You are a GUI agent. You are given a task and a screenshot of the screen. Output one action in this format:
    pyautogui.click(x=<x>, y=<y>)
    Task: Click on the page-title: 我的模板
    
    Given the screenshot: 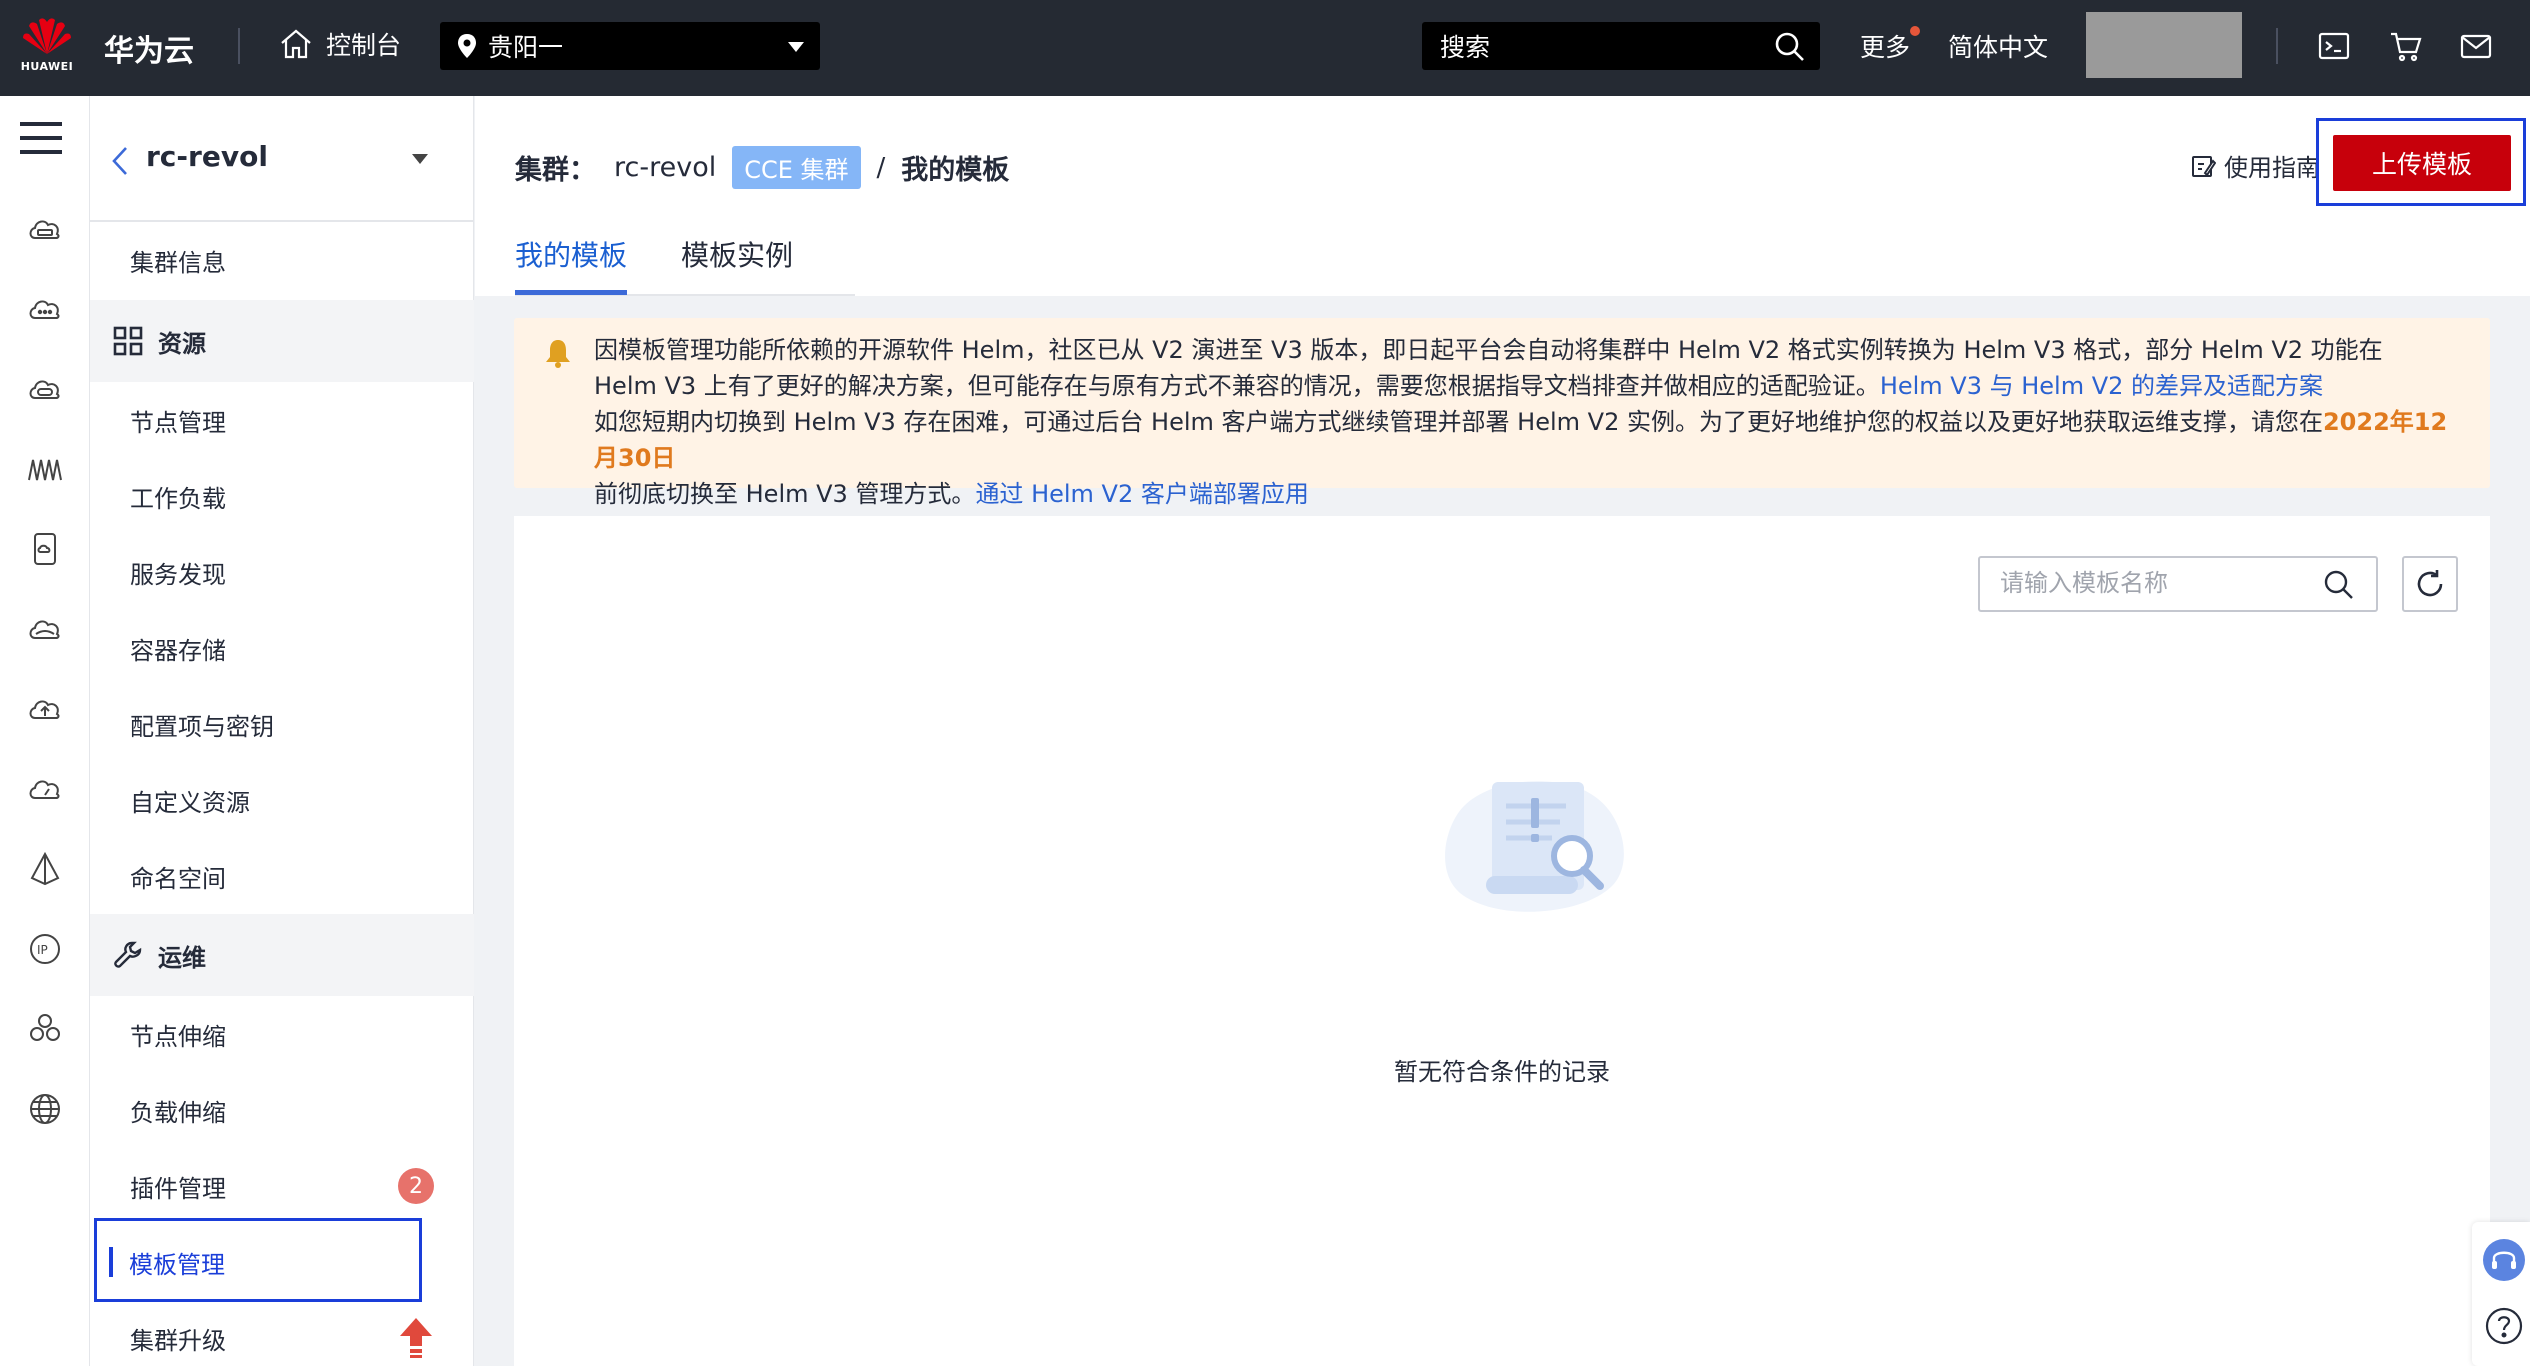 What is the action you would take?
    pyautogui.click(x=955, y=170)
    